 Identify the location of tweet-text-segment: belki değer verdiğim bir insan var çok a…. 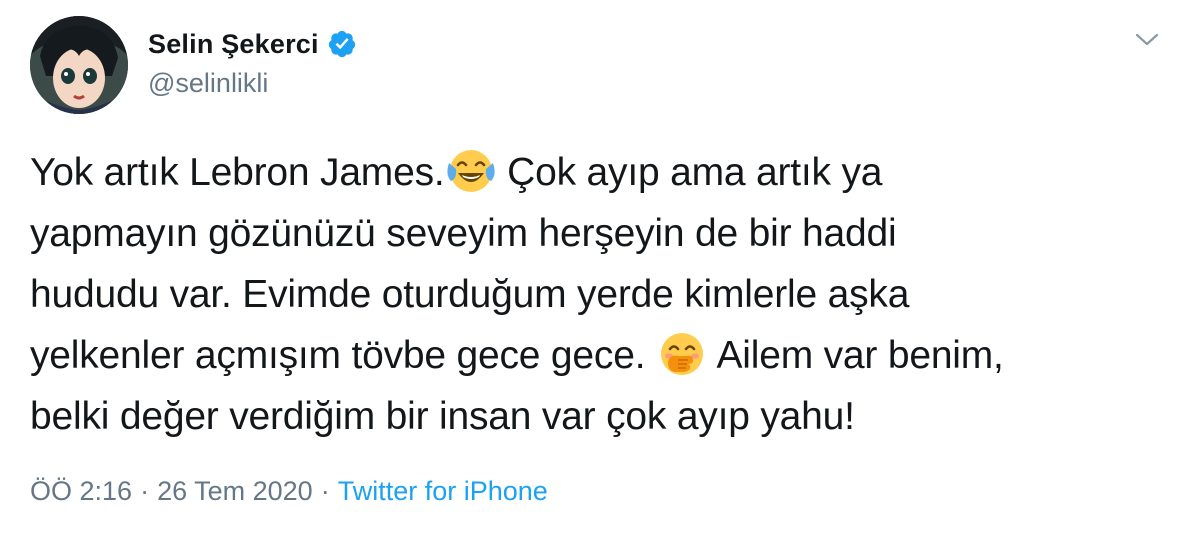
(442, 416).